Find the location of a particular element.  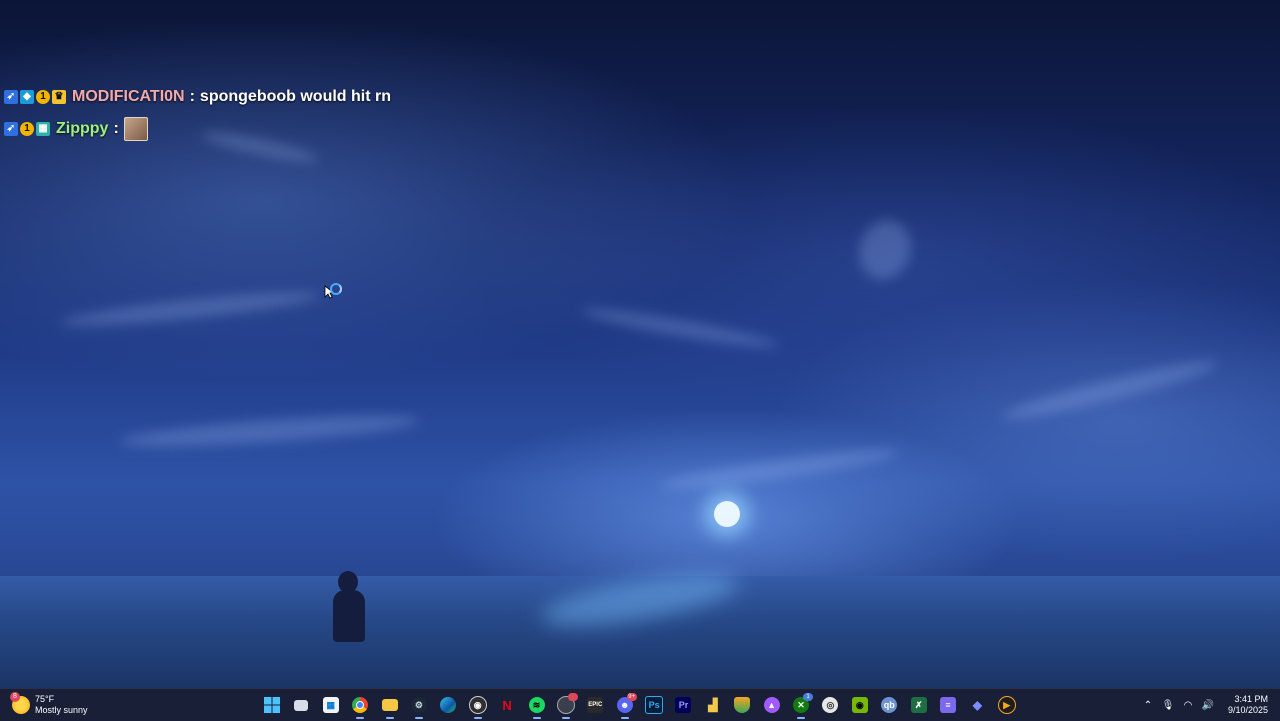

chat-username: MODIFICATI0N is located at coordinates (128, 96).